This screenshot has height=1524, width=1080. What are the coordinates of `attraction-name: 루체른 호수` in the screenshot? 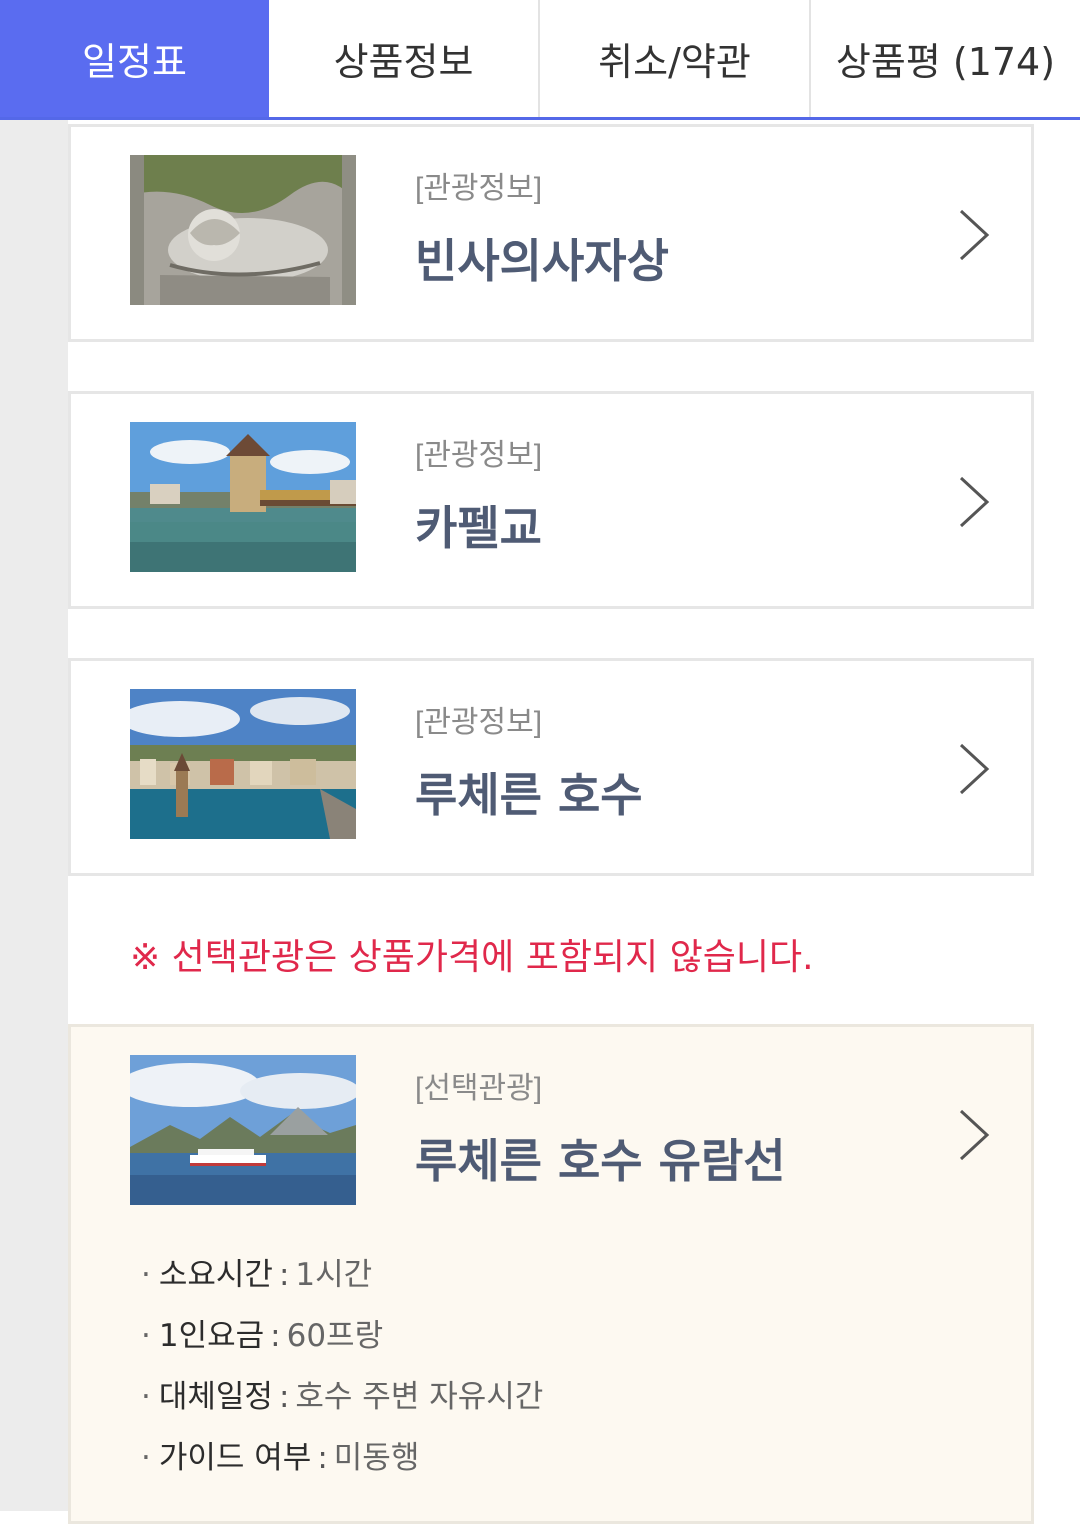 It's located at (529, 795).